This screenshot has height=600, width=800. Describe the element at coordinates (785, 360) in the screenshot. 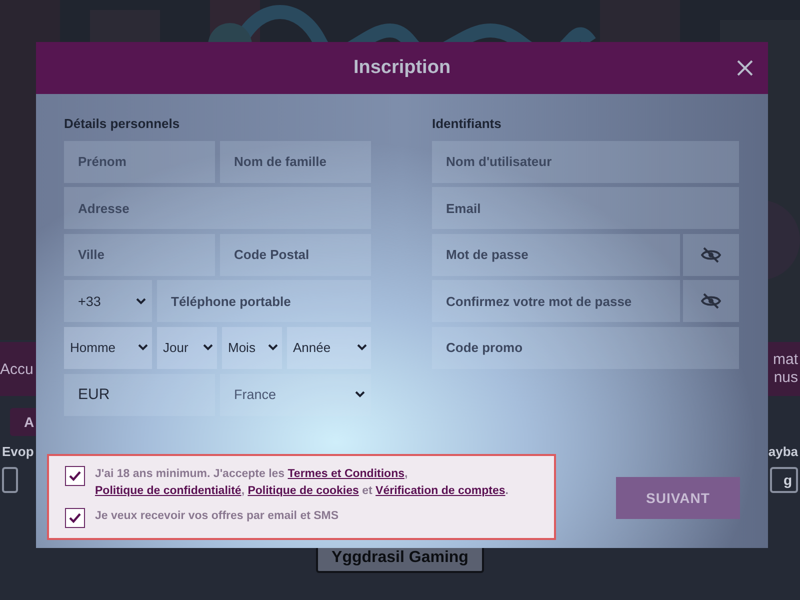

I see `banner-text: mat` at that location.